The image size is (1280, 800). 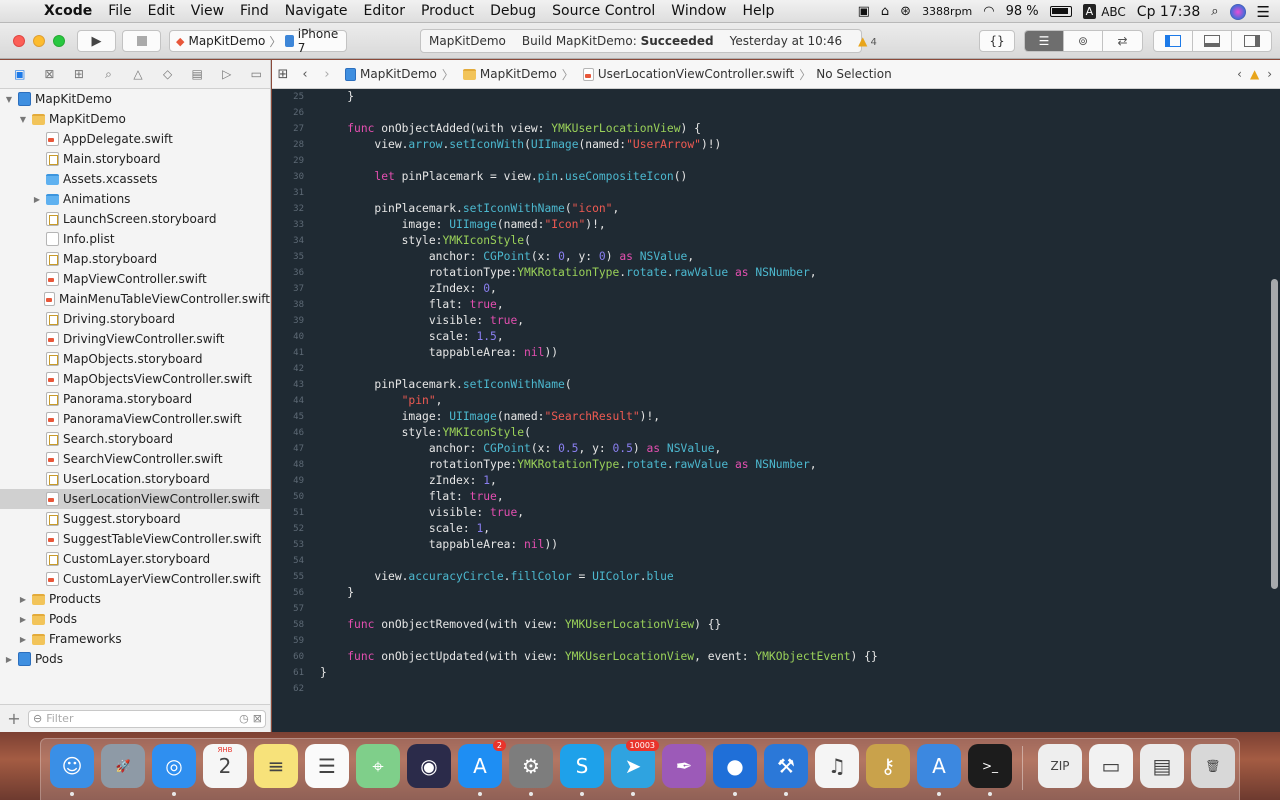 What do you see at coordinates (135, 239) in the screenshot?
I see `file-tree-row: Info.plist` at bounding box center [135, 239].